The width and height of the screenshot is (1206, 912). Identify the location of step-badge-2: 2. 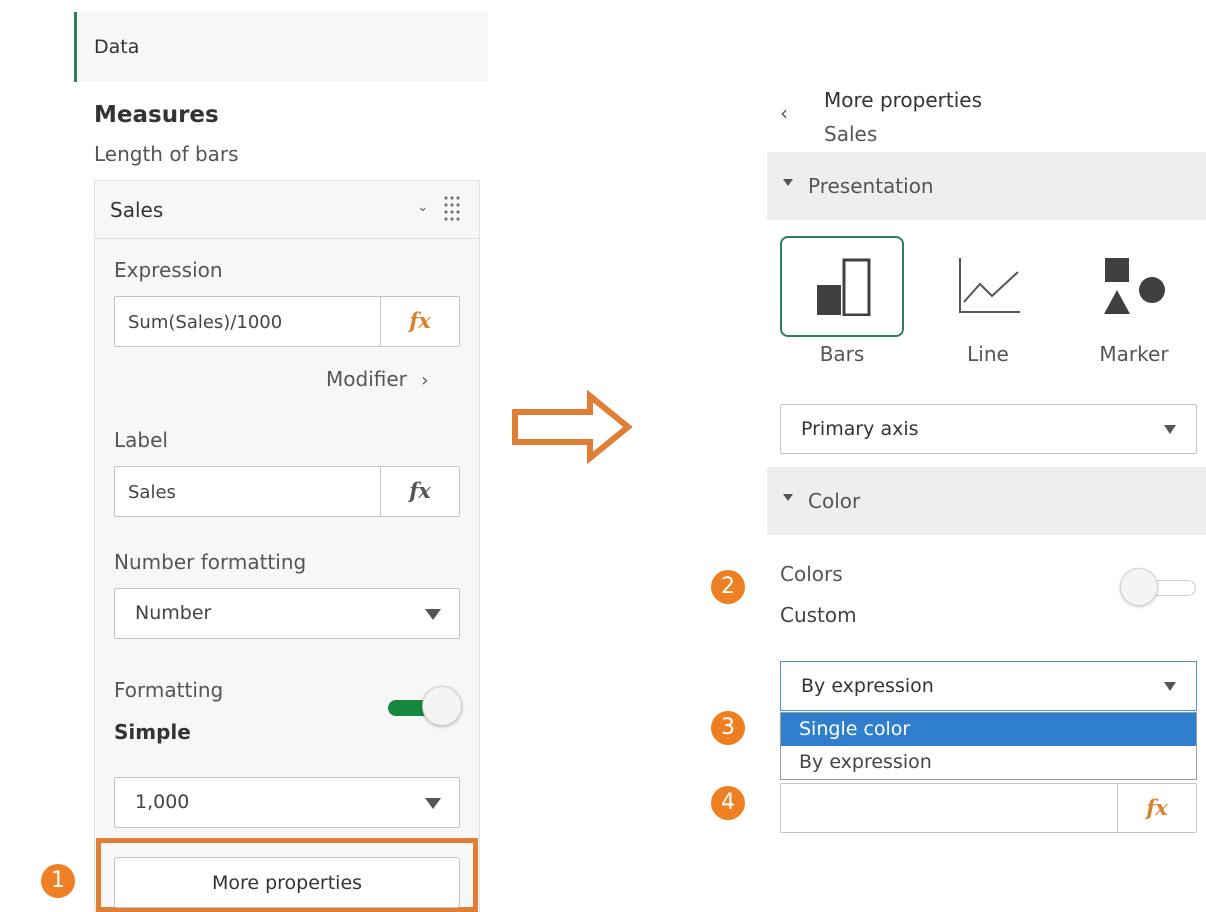
(728, 587).